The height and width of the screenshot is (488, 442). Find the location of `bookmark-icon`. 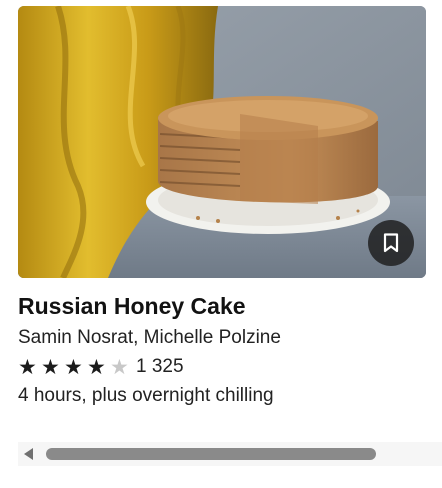

bookmark-icon is located at coordinates (391, 243).